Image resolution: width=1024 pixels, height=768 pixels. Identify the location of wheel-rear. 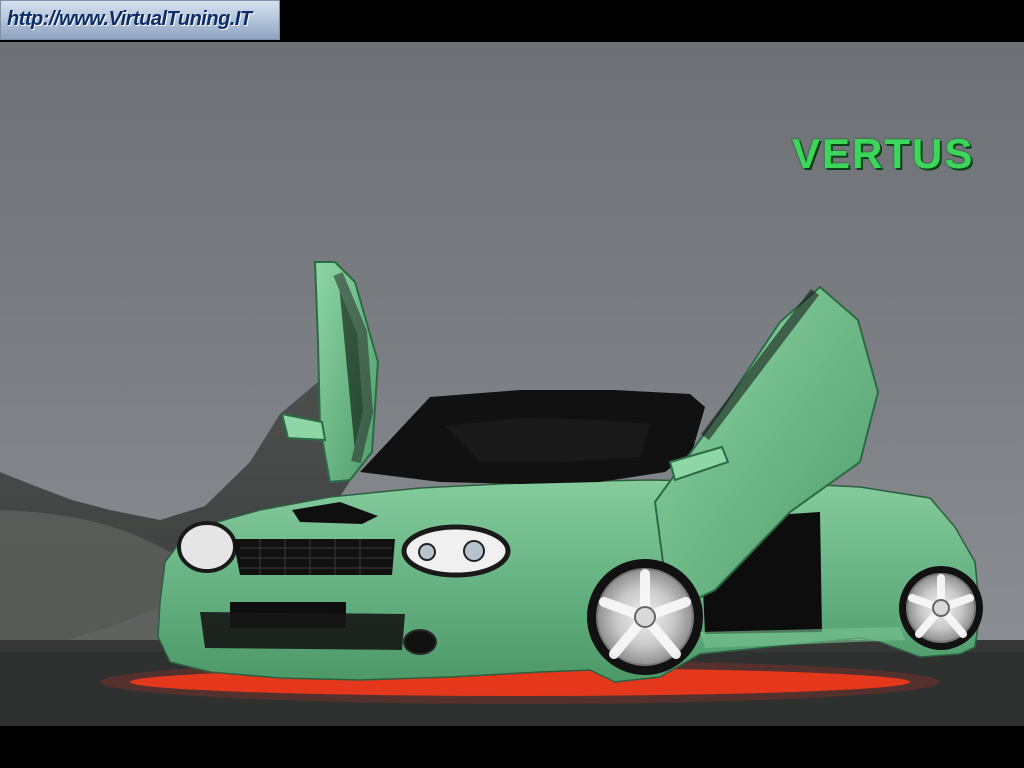
(941, 608).